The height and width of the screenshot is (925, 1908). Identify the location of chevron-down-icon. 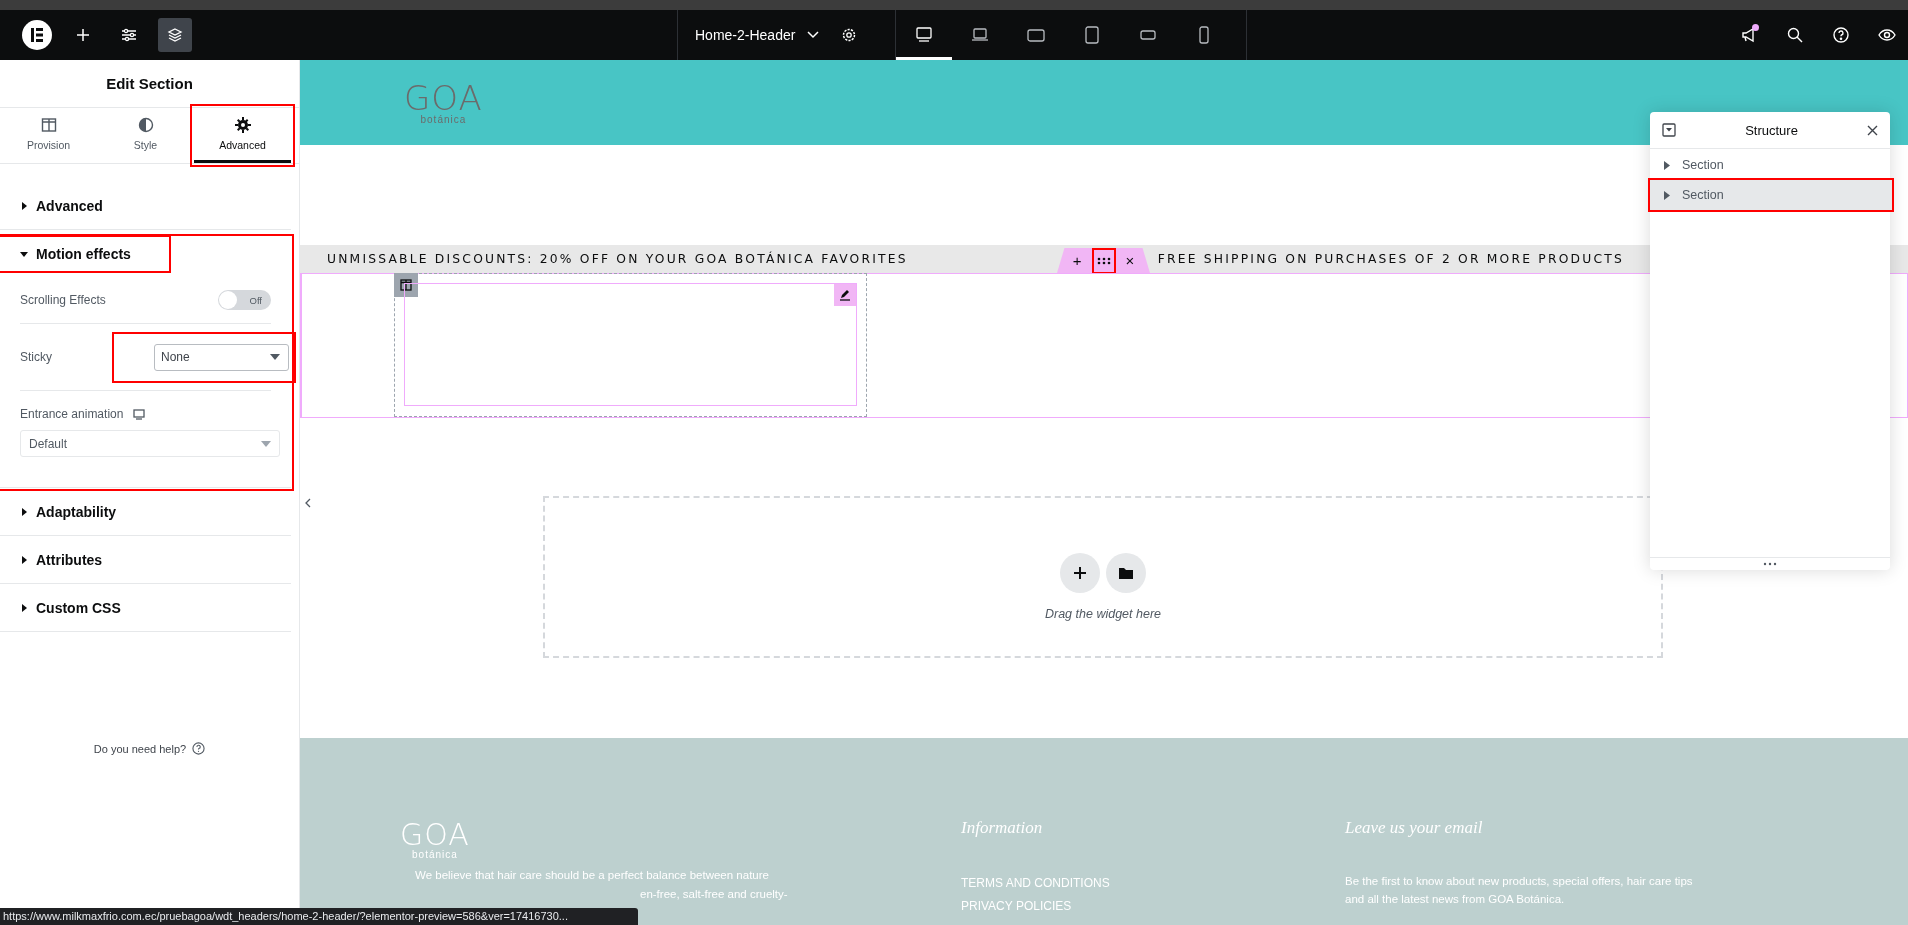
(813, 35).